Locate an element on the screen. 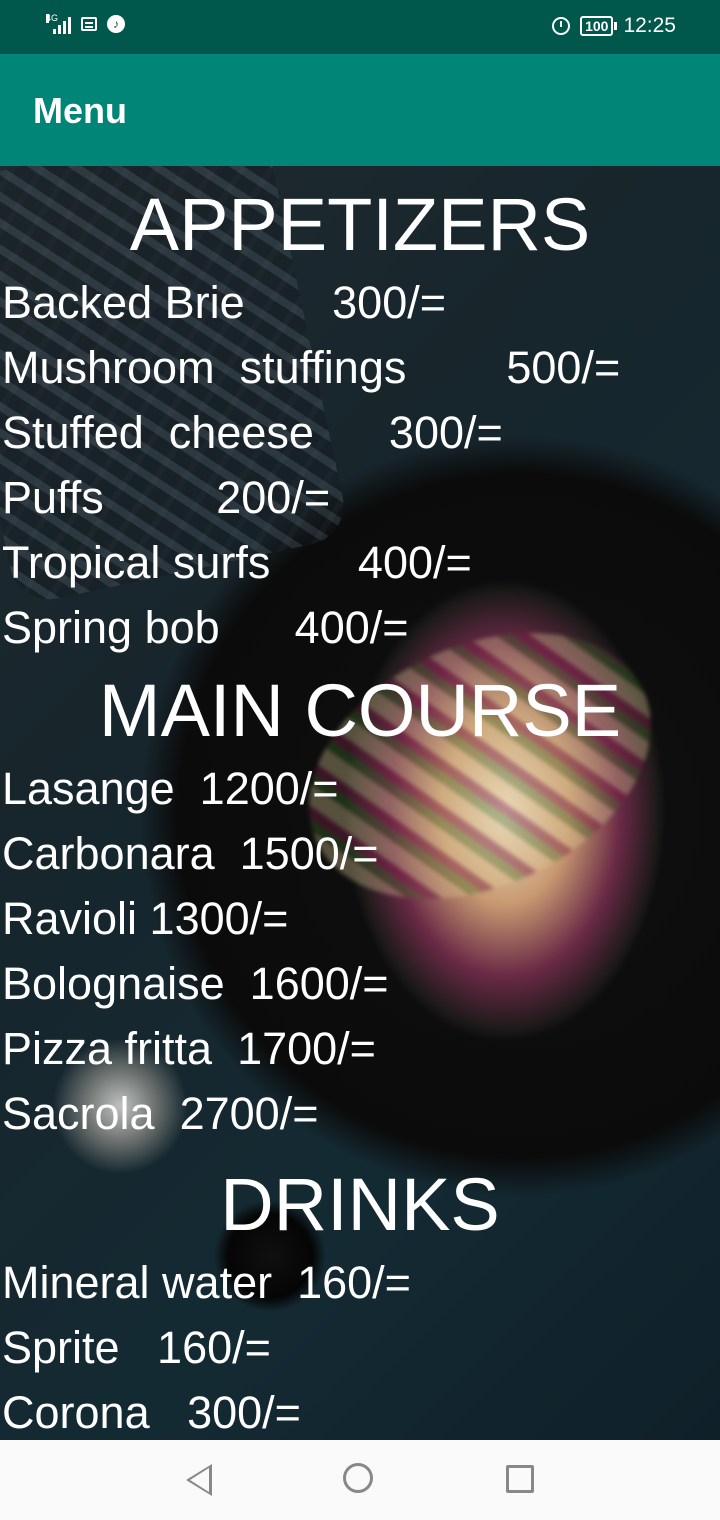 Image resolution: width=720 pixels, height=1520 pixels. signal-icon: 4G is located at coordinates (58, 24).